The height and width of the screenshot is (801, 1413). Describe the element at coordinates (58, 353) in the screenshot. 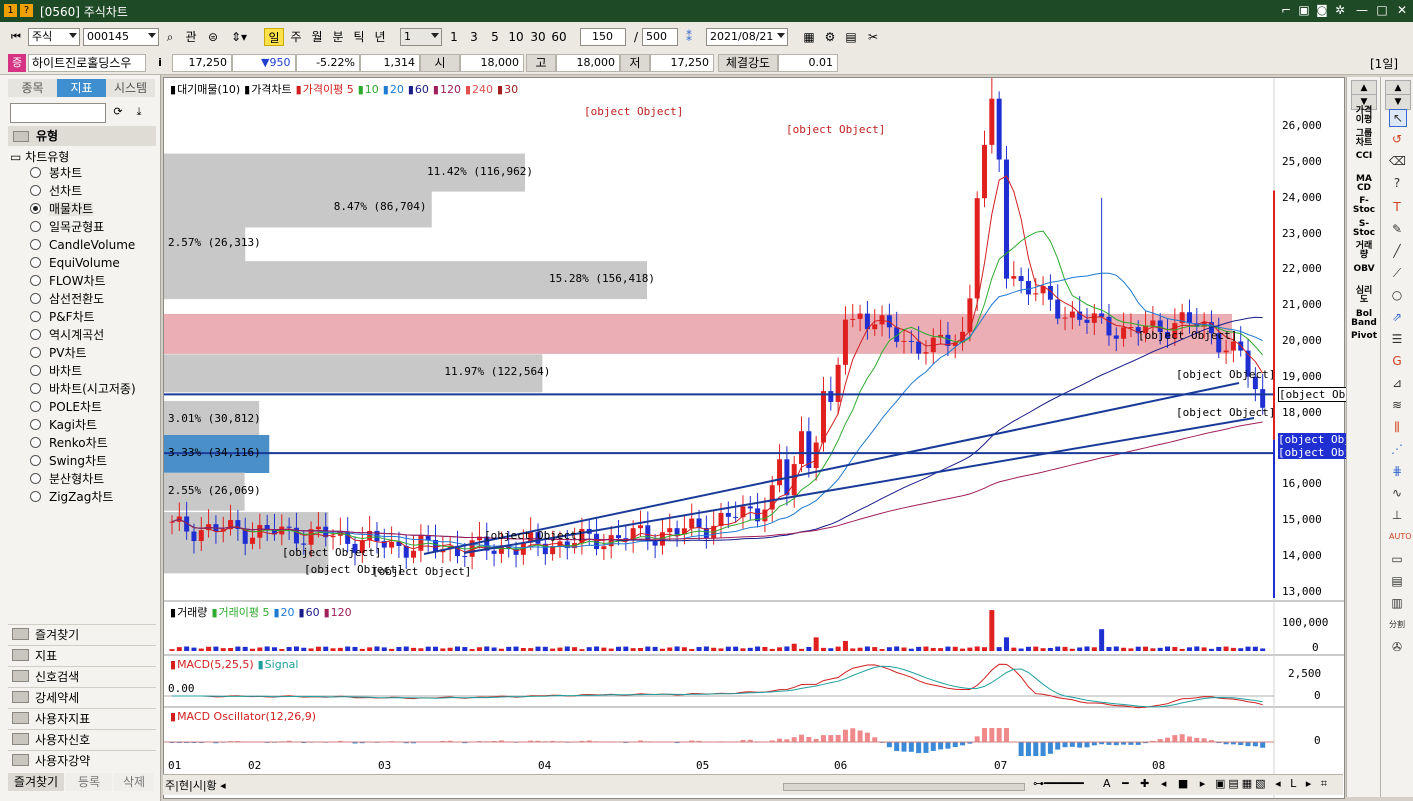

I see `chart-type-option: PV차트` at that location.